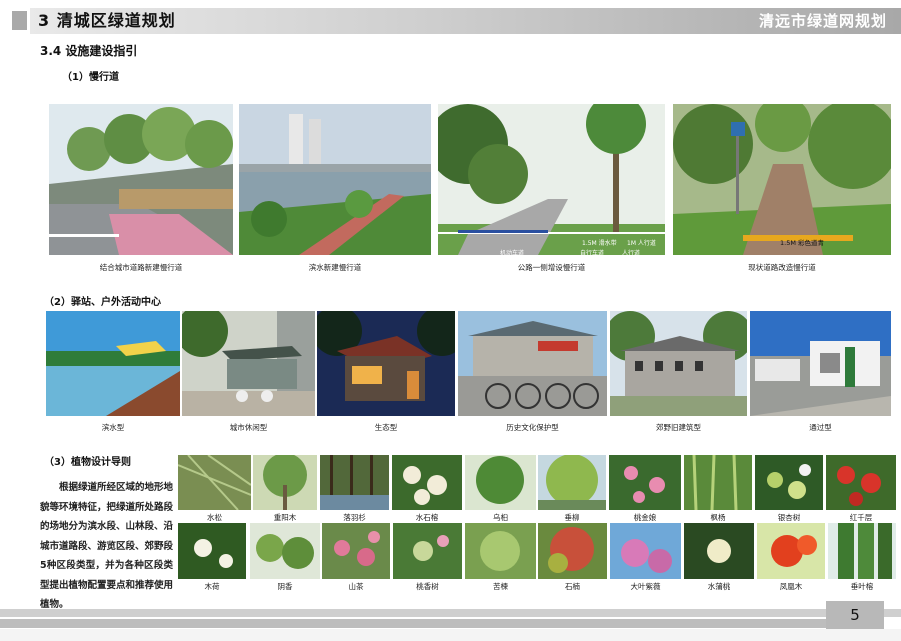 This screenshot has width=901, height=641. Describe the element at coordinates (356, 586) in the screenshot. I see `plant-caption: 山茶` at that location.